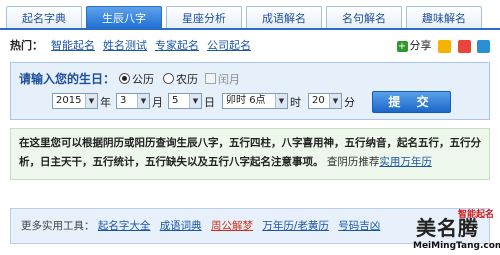  Describe the element at coordinates (232, 226) in the screenshot. I see `tool-link-dreams: 周公解梦` at that location.